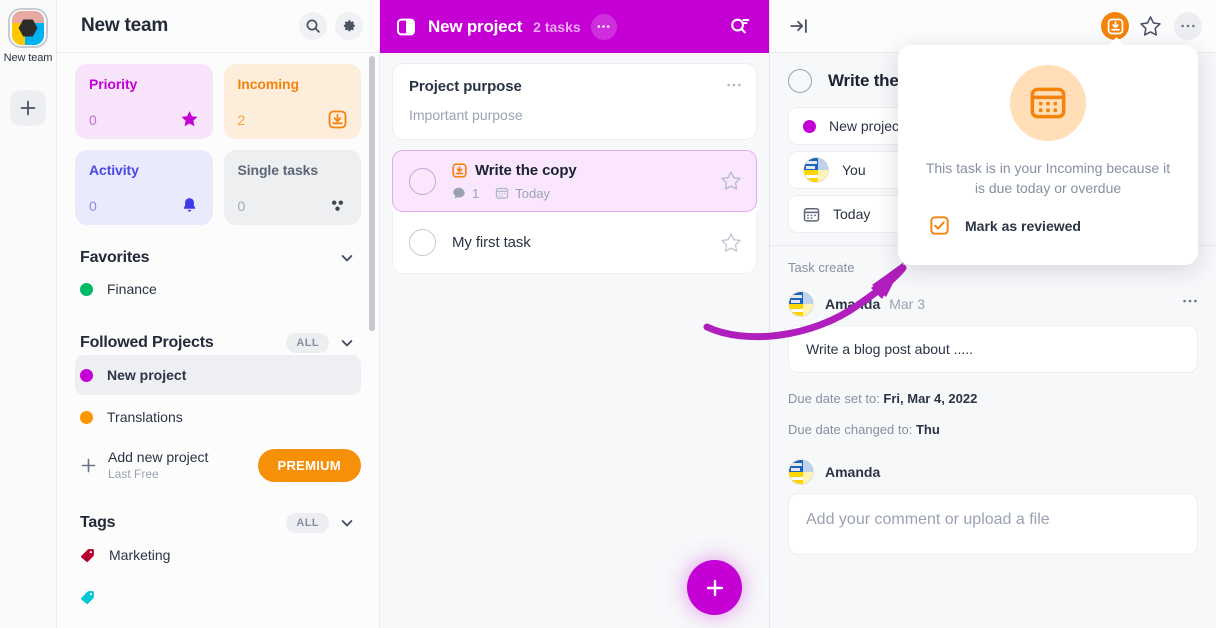 The width and height of the screenshot is (1216, 628). Describe the element at coordinates (218, 465) in the screenshot. I see `add-new-project-row: Add new project Last Free PREMIUM` at that location.